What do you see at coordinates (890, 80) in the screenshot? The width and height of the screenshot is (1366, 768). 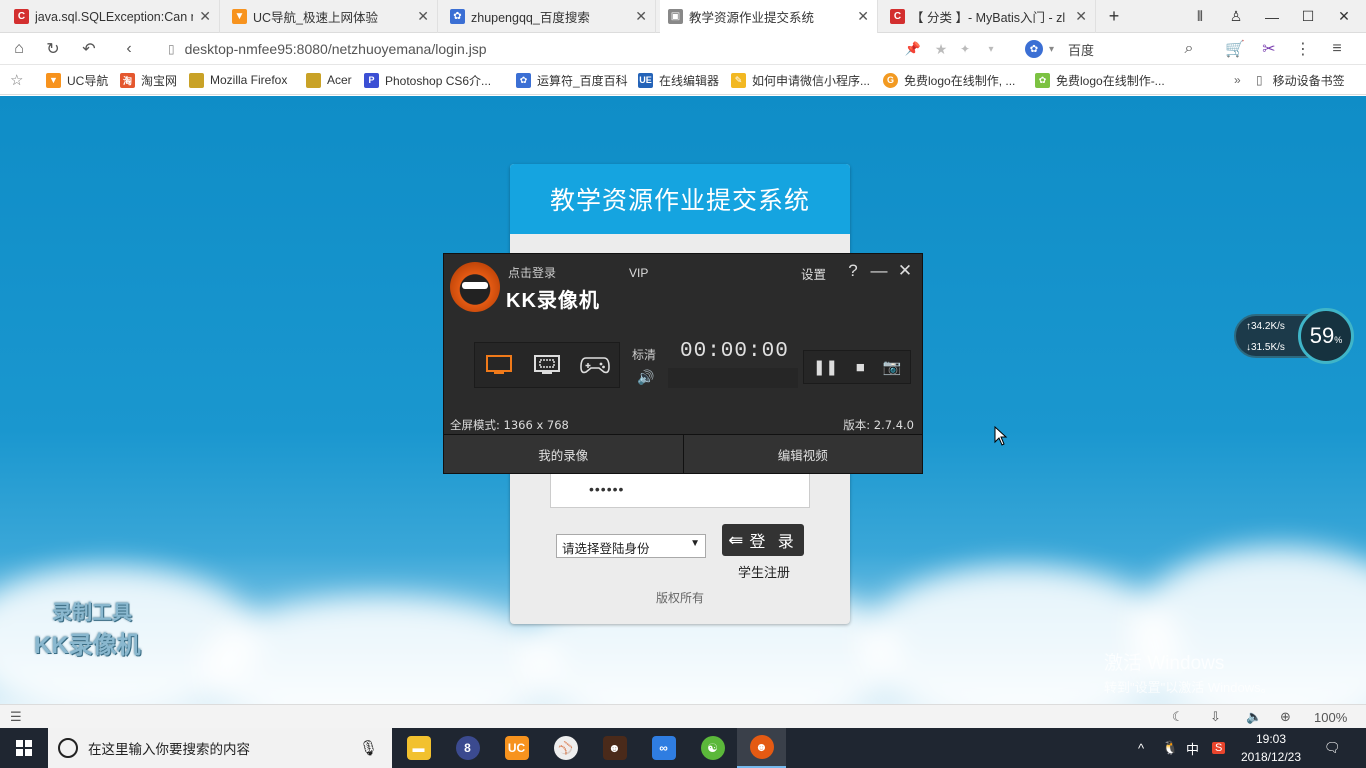 I see `logo-maker-icon: G` at bounding box center [890, 80].